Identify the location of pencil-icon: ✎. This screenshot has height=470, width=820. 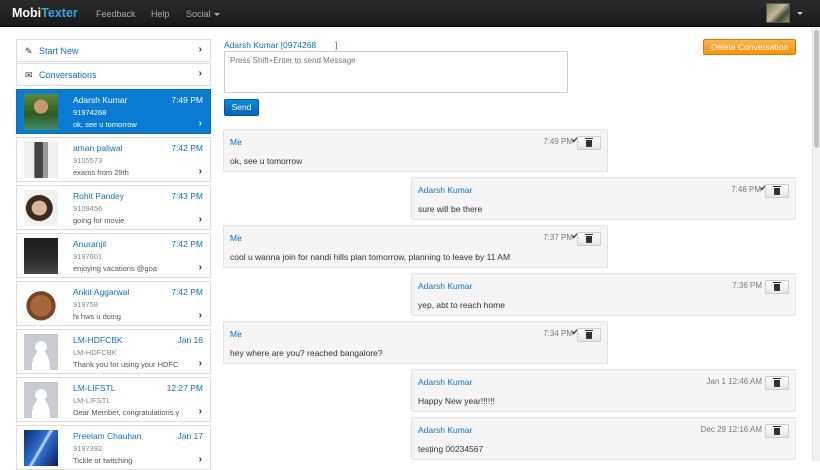
(29, 51).